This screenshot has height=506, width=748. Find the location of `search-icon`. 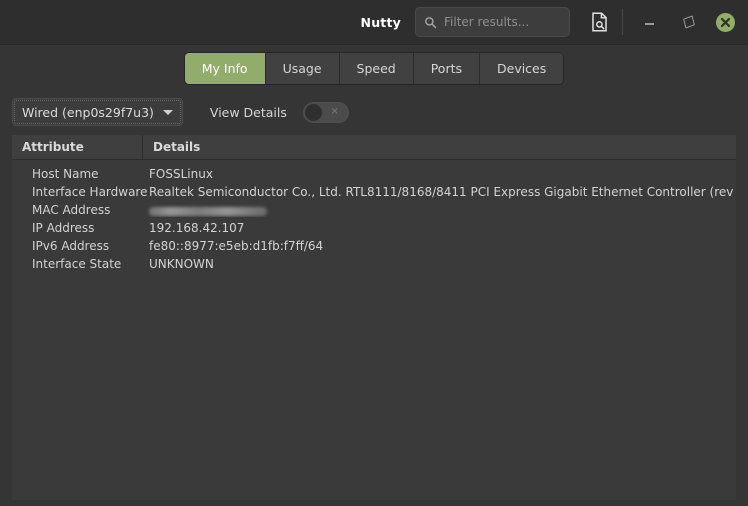

search-icon is located at coordinates (431, 22).